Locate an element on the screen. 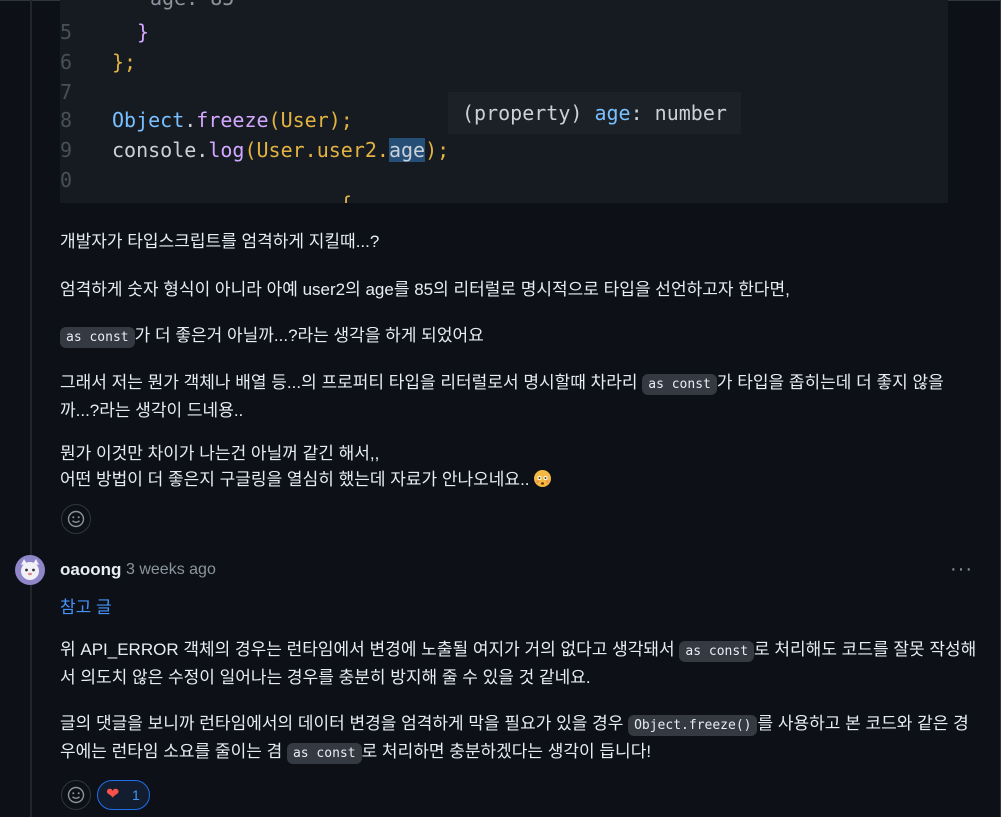 The height and width of the screenshot is (817, 1001). tooltip-name: age is located at coordinates (612, 113).